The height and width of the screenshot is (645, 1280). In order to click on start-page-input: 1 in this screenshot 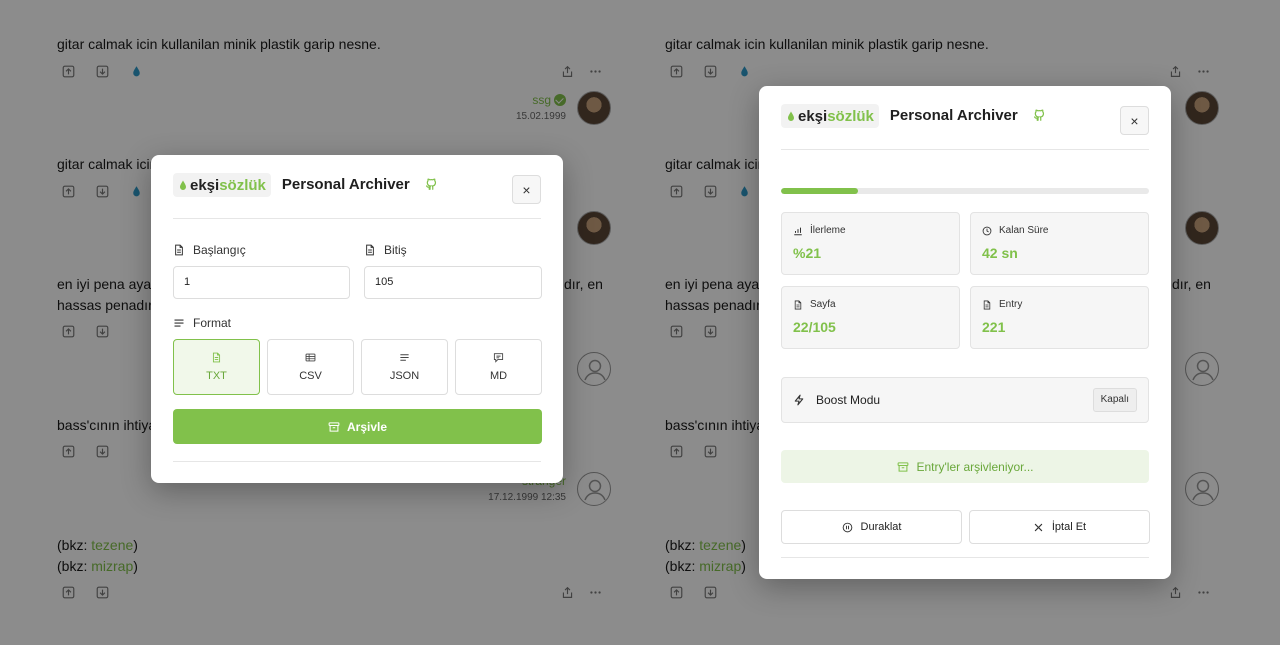, I will do `click(261, 282)`.